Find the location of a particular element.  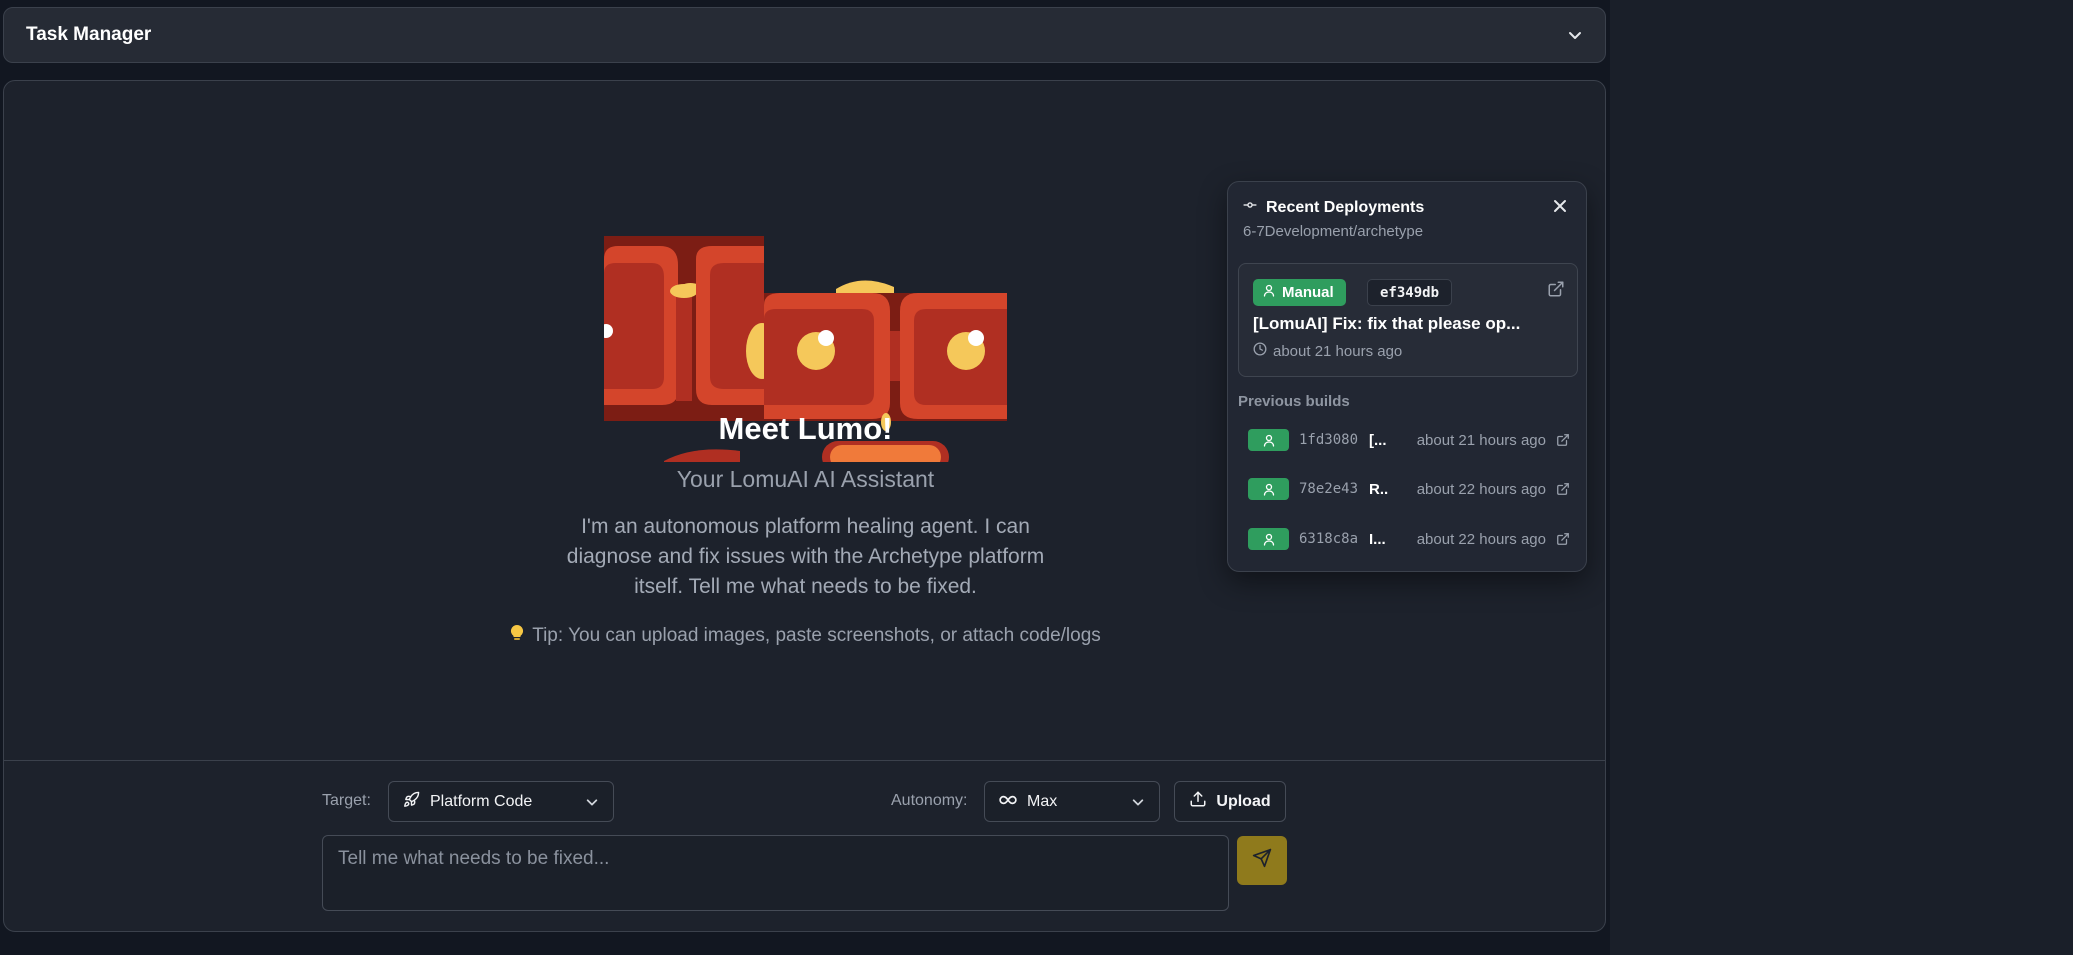

infinity-icon is located at coordinates (1008, 802).